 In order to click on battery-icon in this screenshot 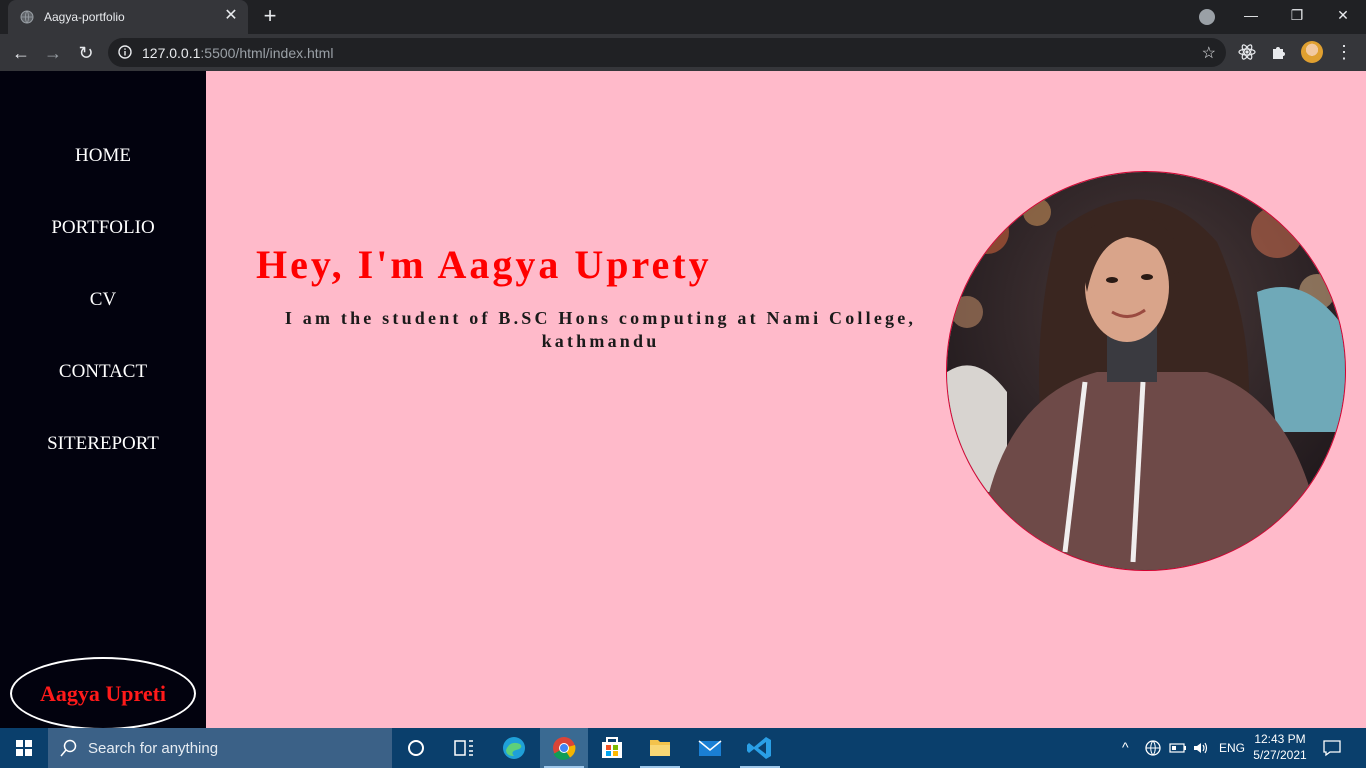, I will do `click(1178, 748)`.